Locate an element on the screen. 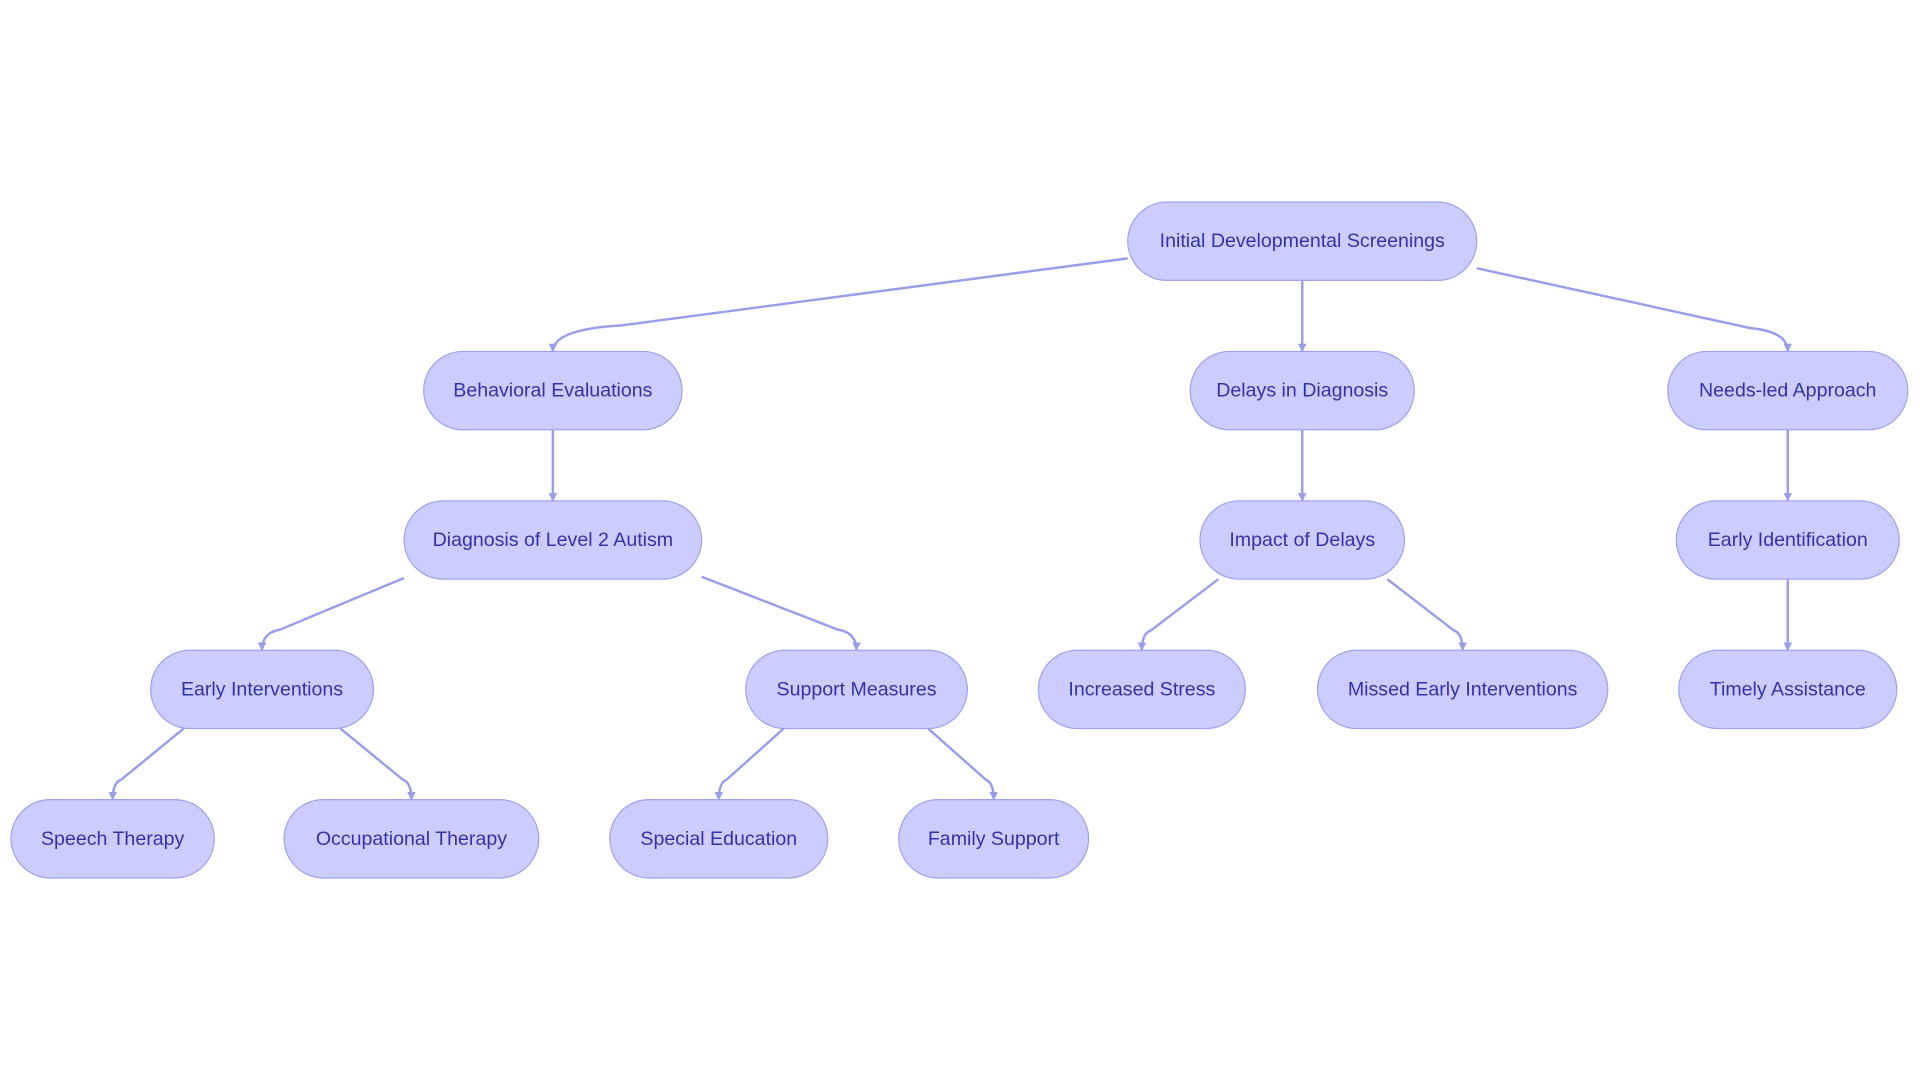  edge-impact-to-stress is located at coordinates (1178, 615).